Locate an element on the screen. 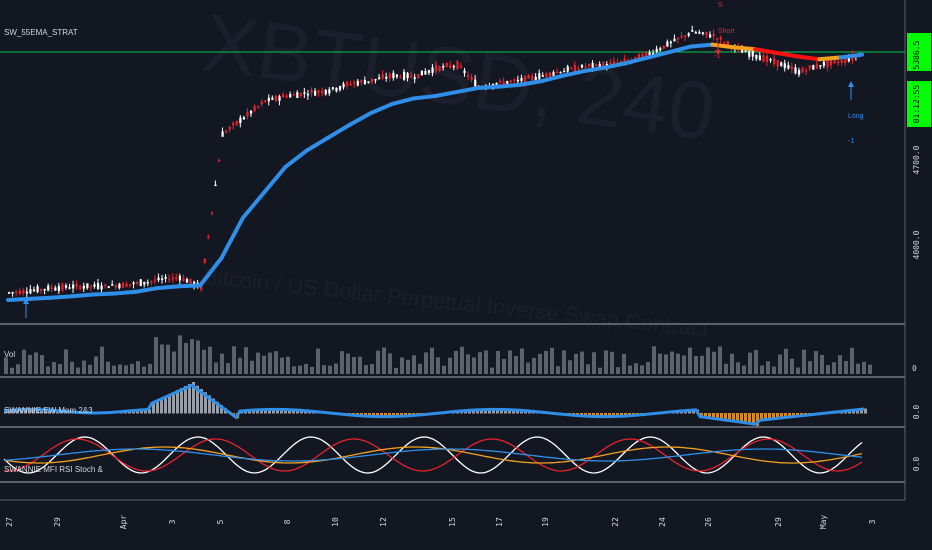  long-number-right: -1 is located at coordinates (851, 141).